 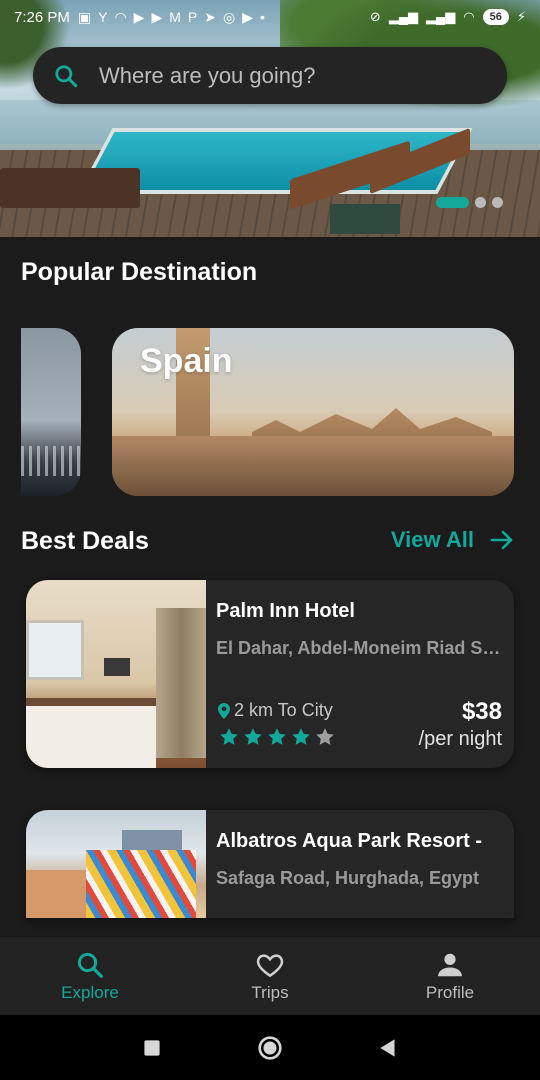 I want to click on deal-address: El Dahar, Abdel-Moneim Riad Square, so click(x=358, y=648).